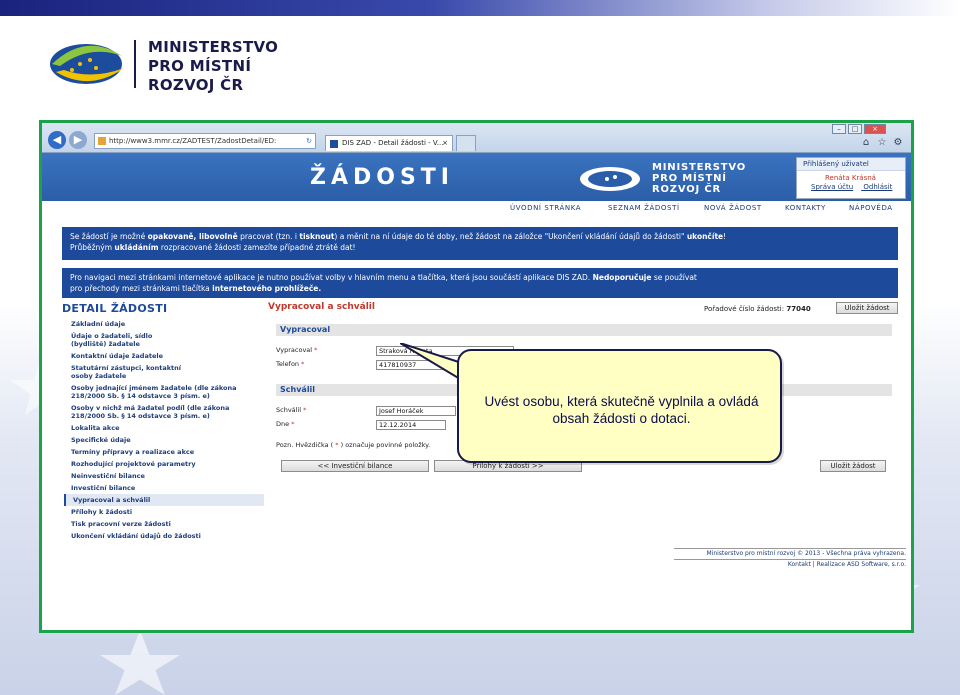 The height and width of the screenshot is (695, 960). I want to click on phone-label: Telefon *, so click(290, 364).